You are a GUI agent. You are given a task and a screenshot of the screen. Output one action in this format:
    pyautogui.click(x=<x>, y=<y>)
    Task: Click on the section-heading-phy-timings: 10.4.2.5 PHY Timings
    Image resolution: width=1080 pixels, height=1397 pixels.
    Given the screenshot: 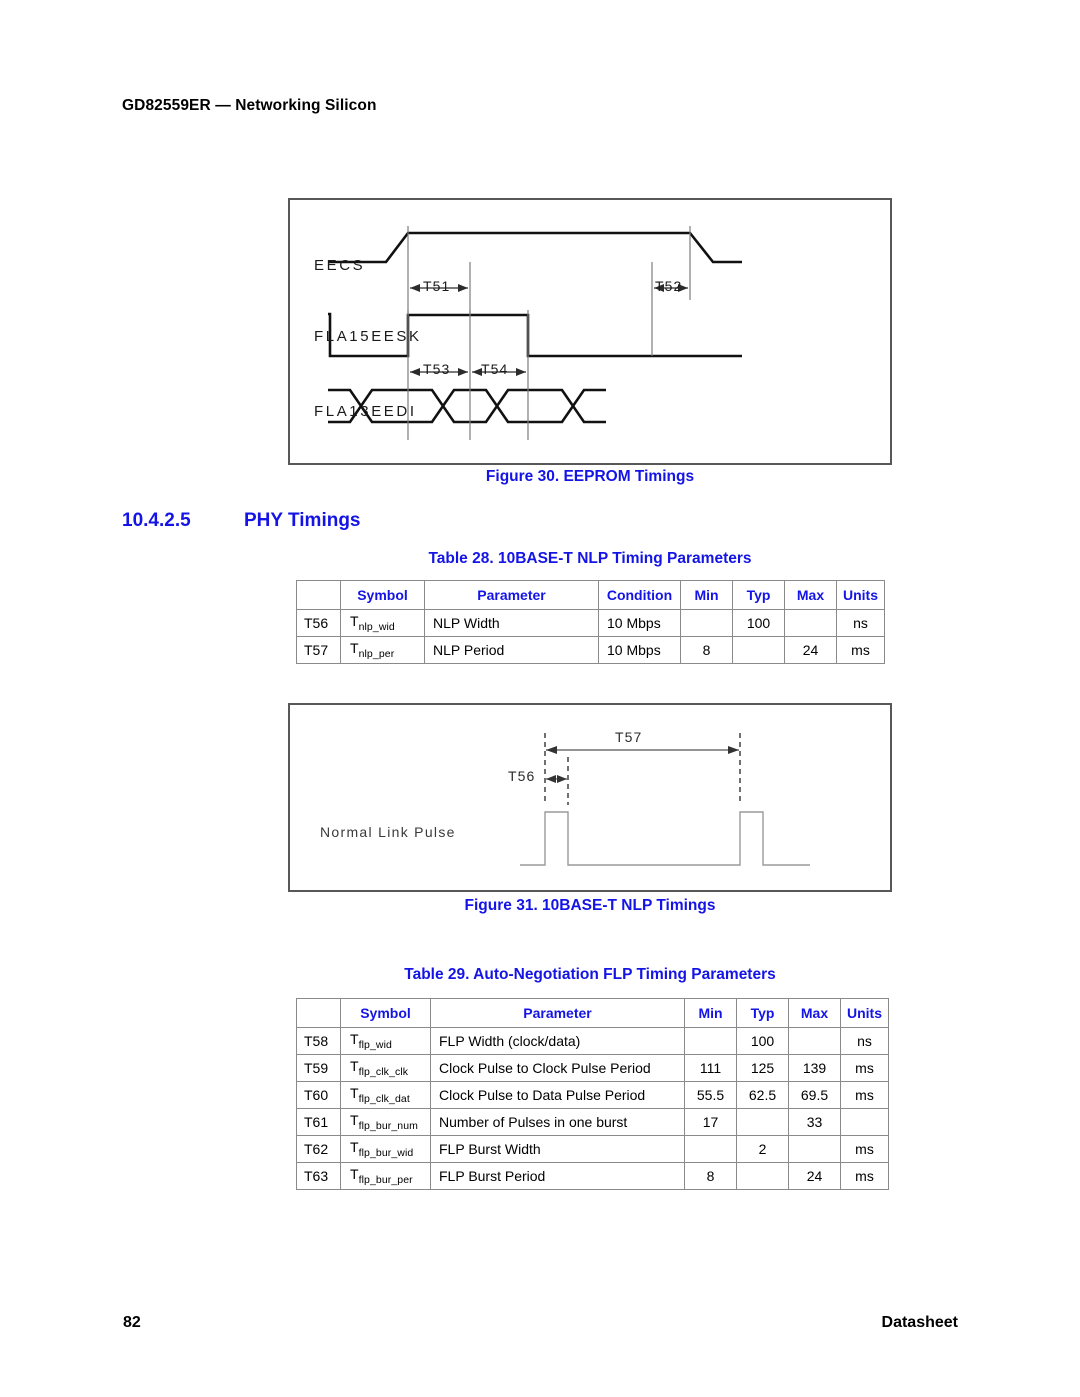 What is the action you would take?
    pyautogui.click(x=241, y=521)
    